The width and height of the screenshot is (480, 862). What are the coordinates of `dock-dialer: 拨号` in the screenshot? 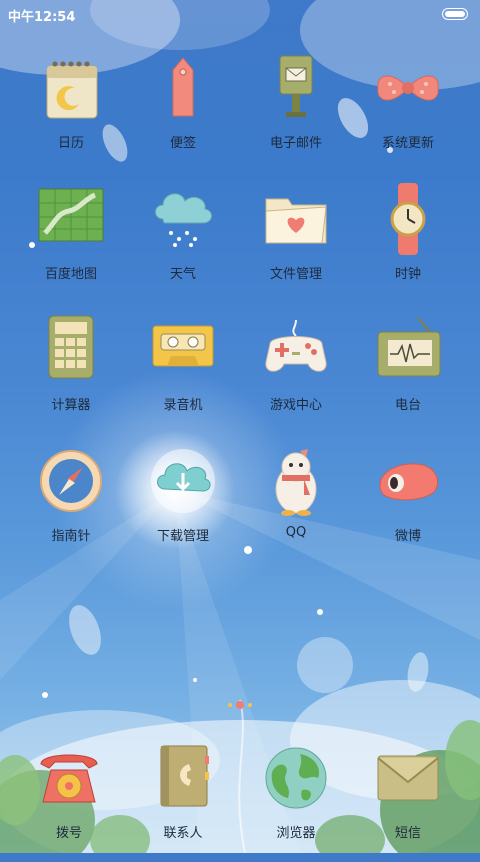 It's located at (69, 802).